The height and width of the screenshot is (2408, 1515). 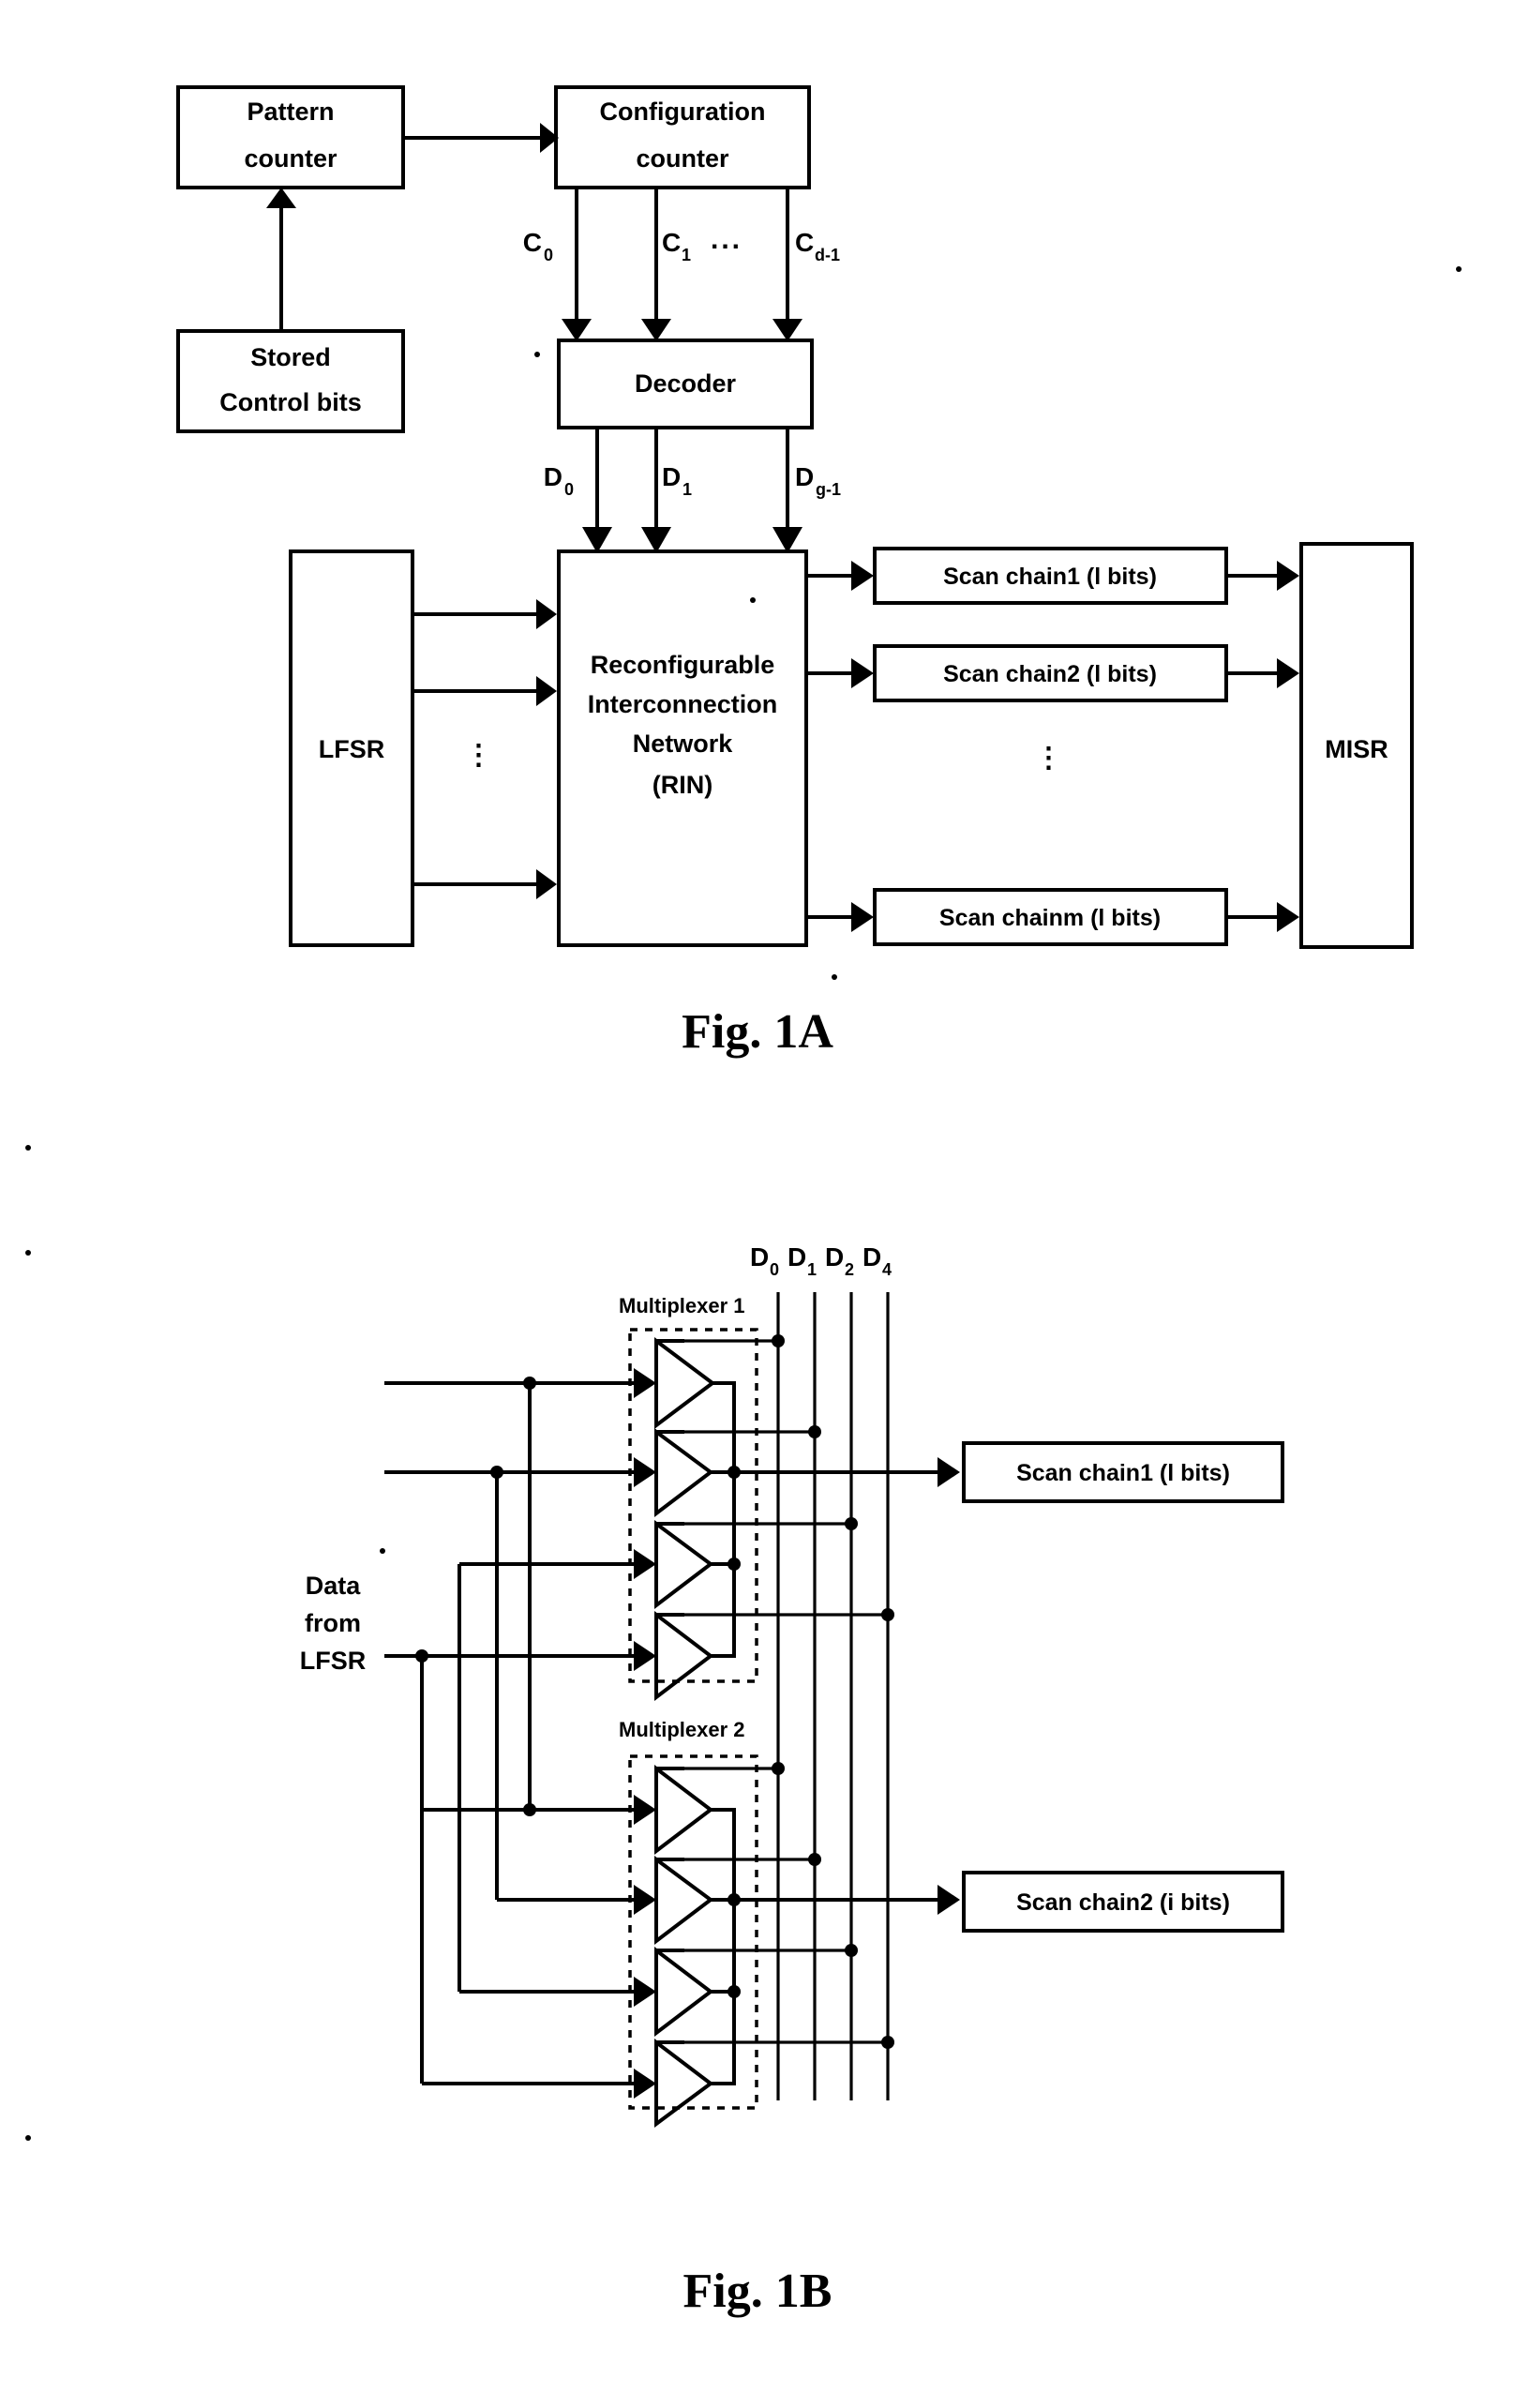 What do you see at coordinates (681, 1305) in the screenshot?
I see `multiplexer-label: Multiplexer 1` at bounding box center [681, 1305].